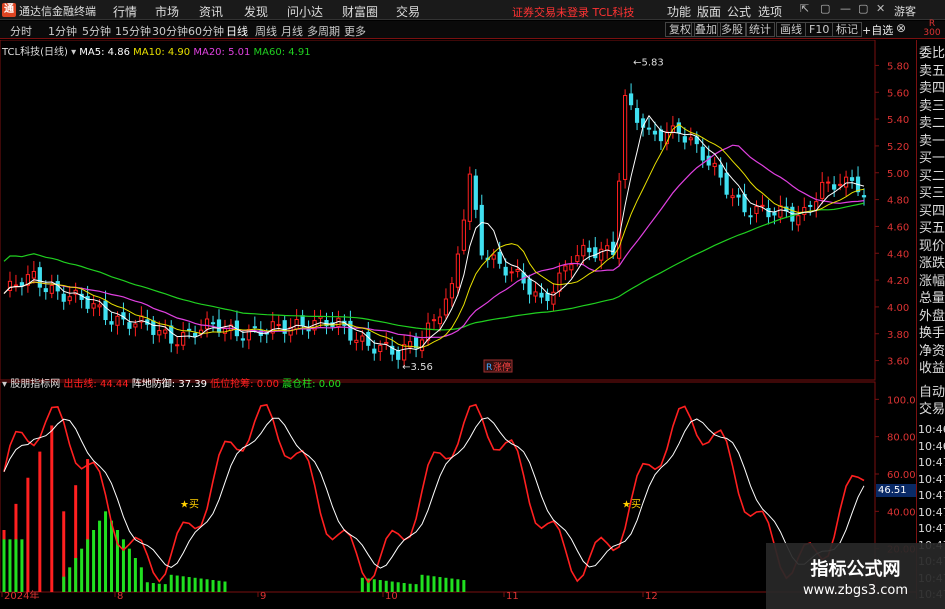 This screenshot has width=945, height=609. I want to click on date-label-1: 8, so click(120, 595).